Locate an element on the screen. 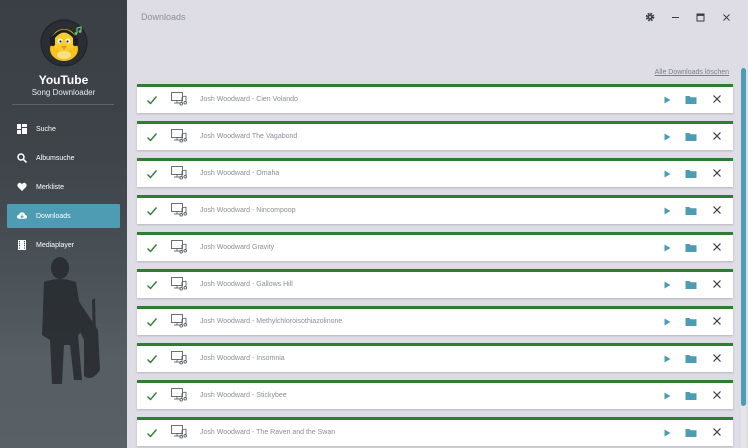  download-row: Josh Woodward - Insomnia is located at coordinates (435, 357).